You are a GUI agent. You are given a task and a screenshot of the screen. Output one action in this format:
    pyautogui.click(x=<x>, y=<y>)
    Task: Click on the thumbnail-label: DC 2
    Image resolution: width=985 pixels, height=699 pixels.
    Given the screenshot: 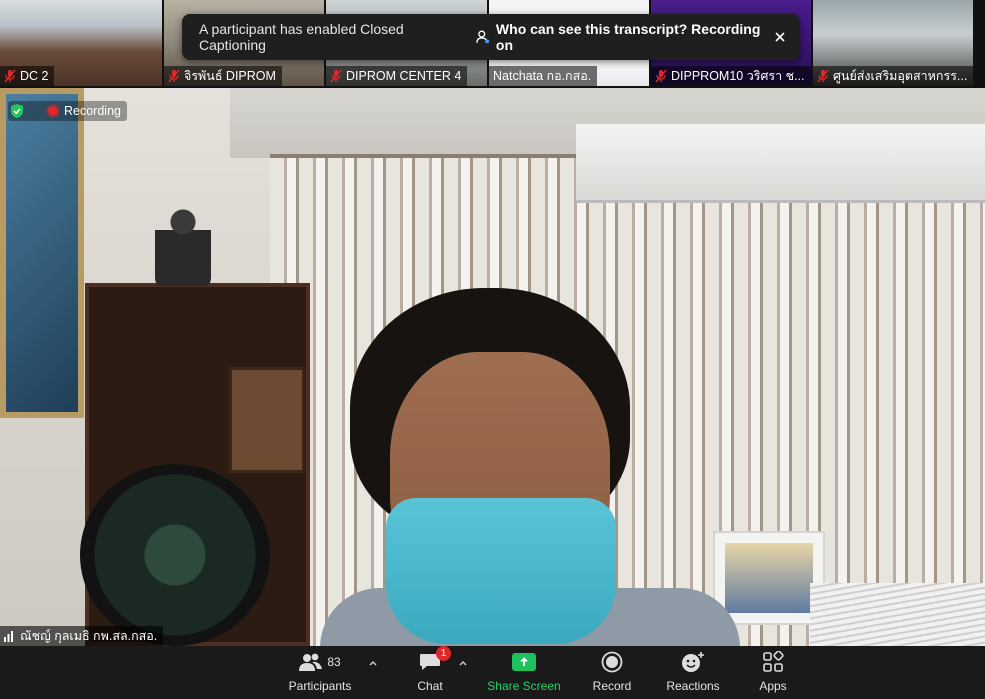 What is the action you would take?
    pyautogui.click(x=34, y=76)
    